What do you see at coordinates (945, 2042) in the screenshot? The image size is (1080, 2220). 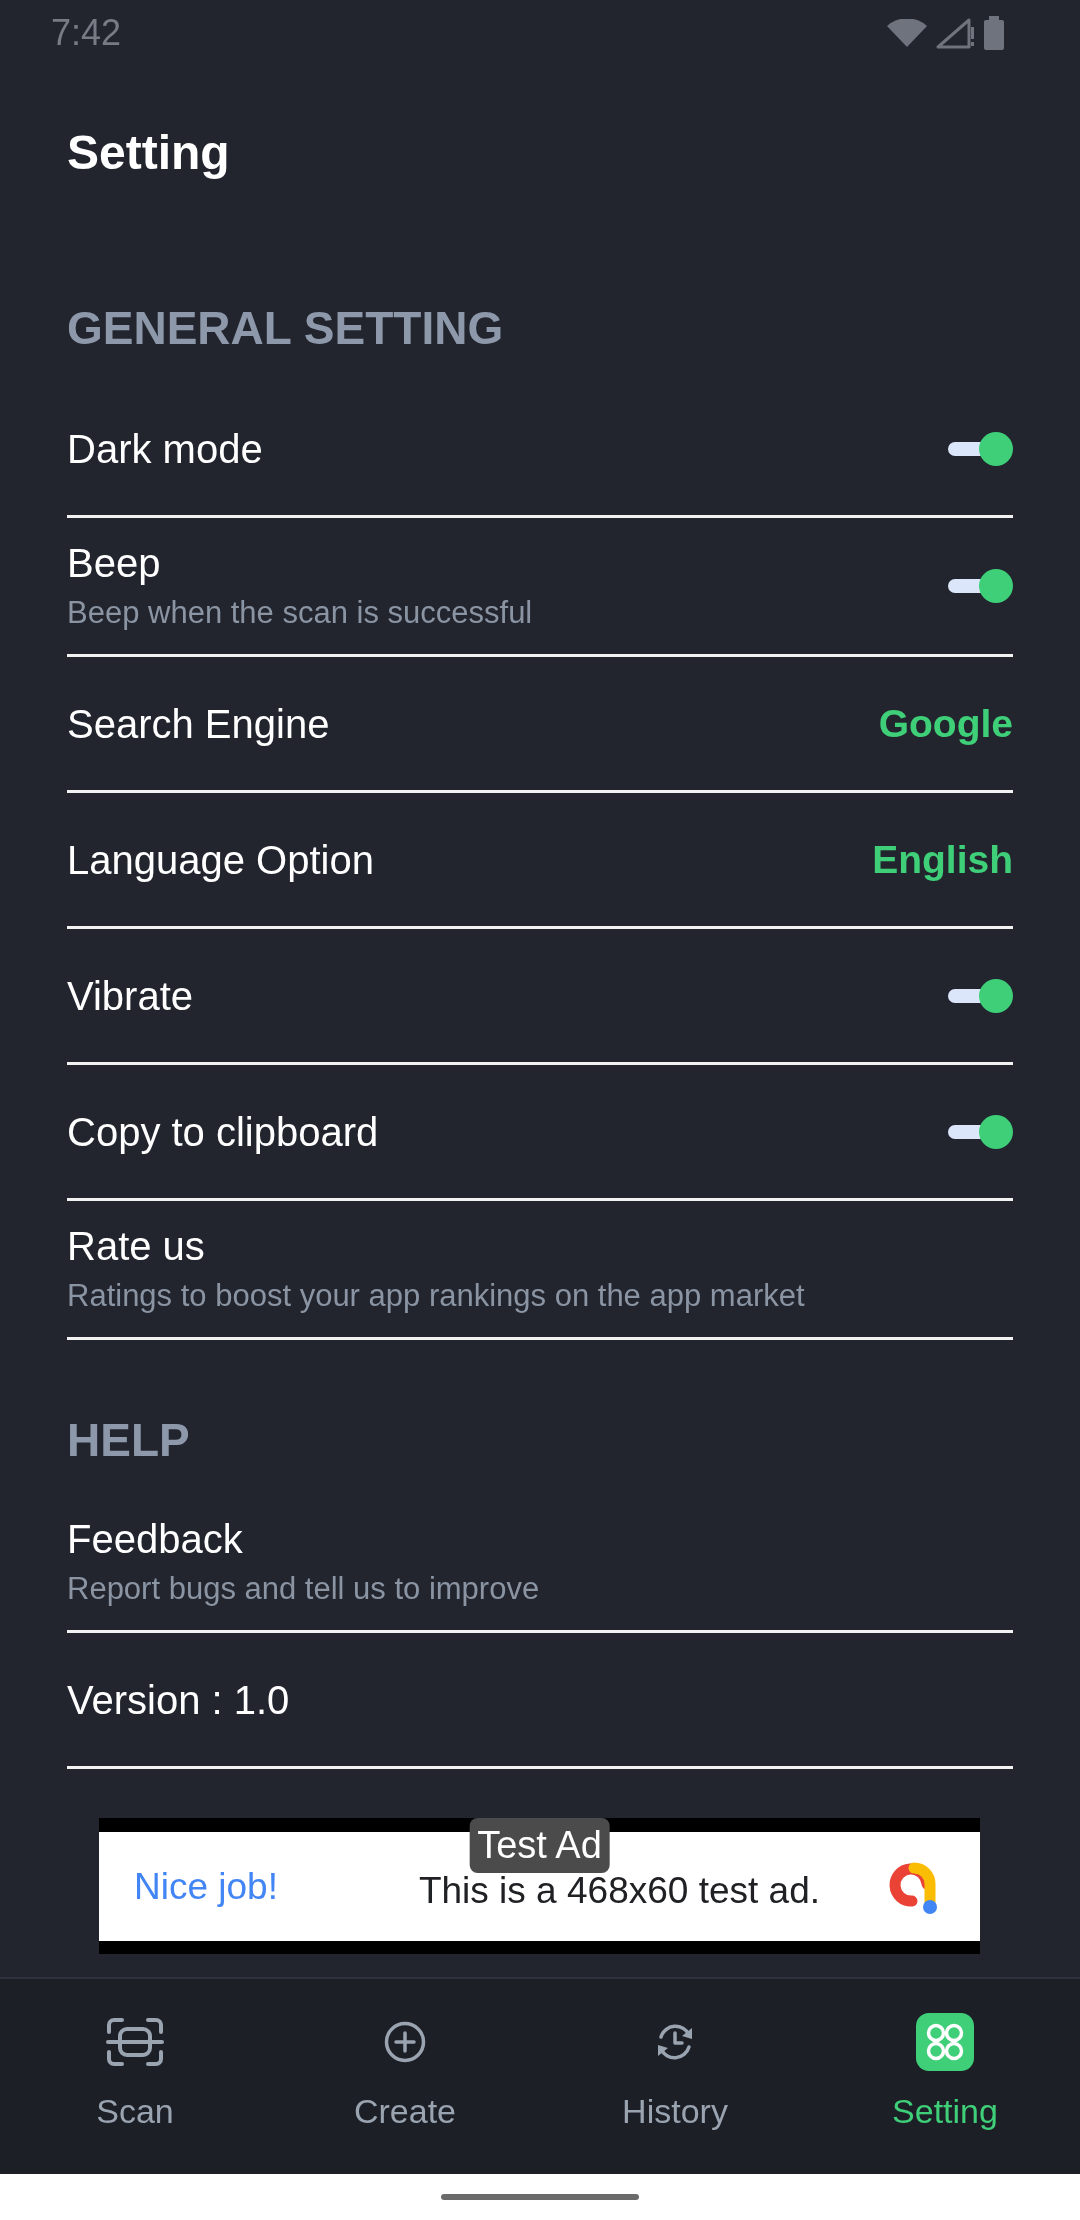 I see `grid-tile-icon` at bounding box center [945, 2042].